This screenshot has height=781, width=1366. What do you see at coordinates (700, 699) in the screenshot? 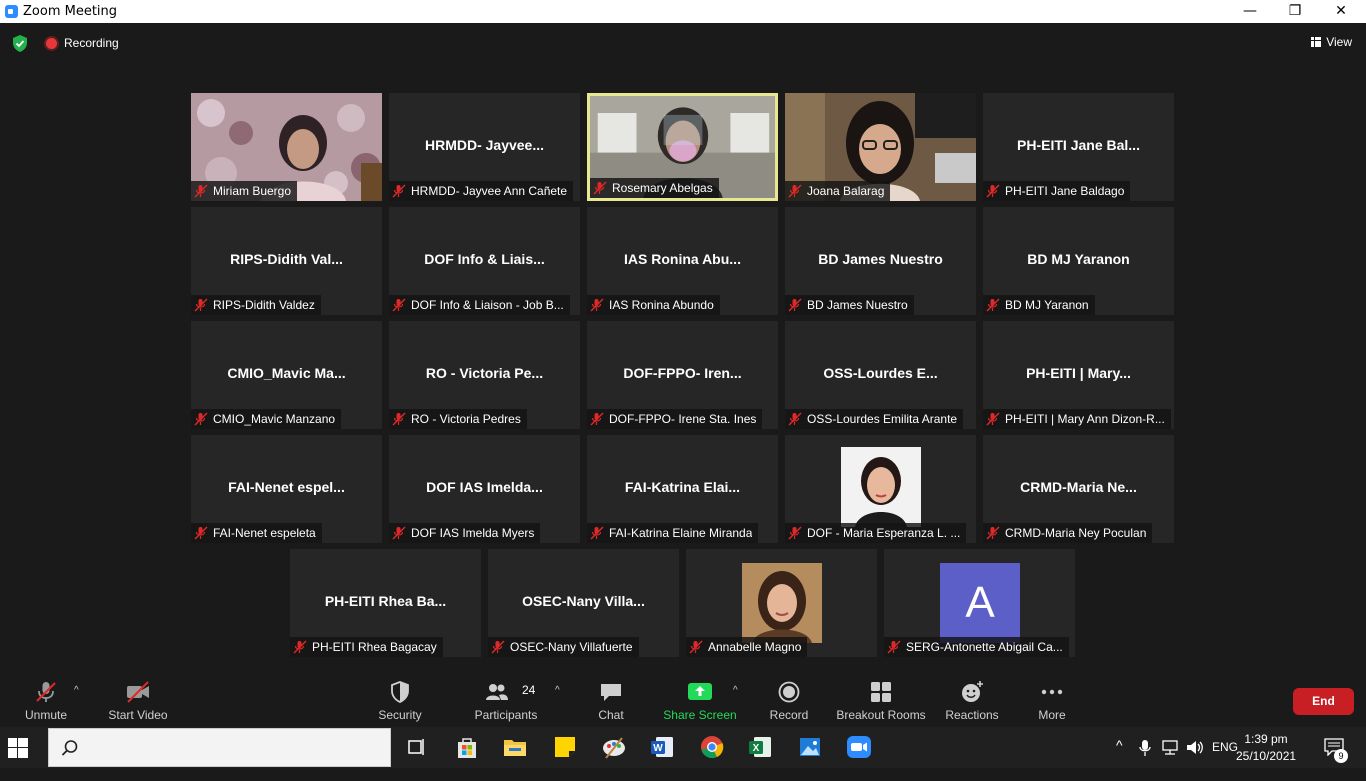
I see `share-screen-button: Share Screen` at bounding box center [700, 699].